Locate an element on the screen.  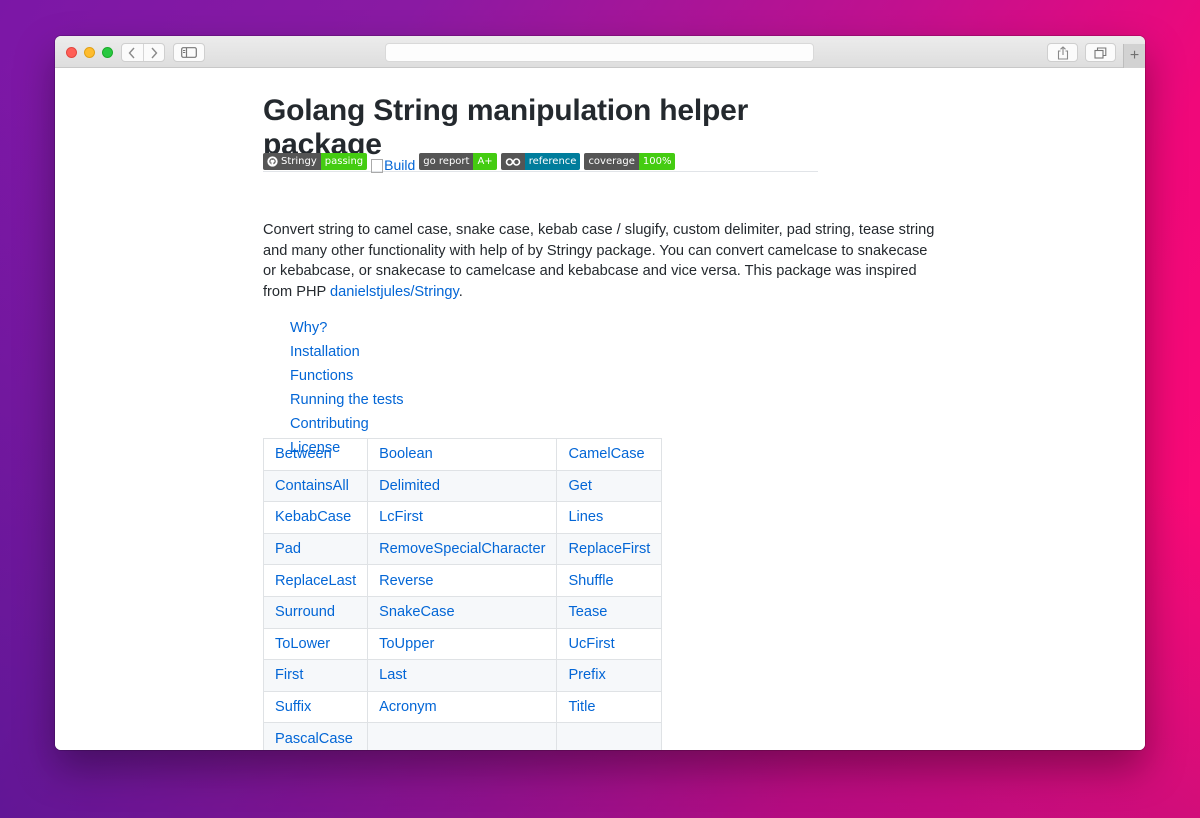
broken-image-icon is located at coordinates (377, 166).